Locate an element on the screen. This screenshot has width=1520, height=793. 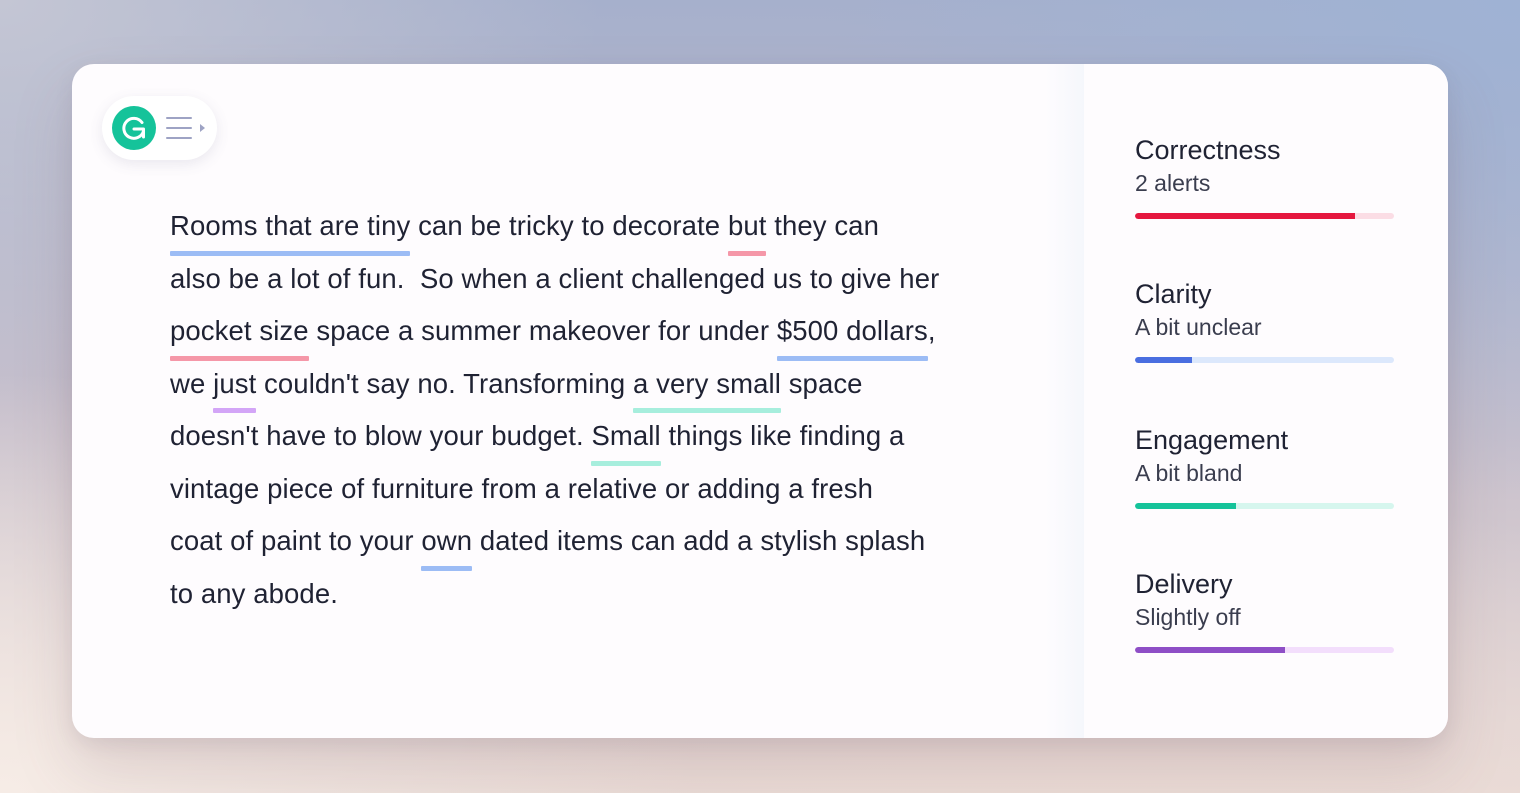
text-segment: dated items can add a stylish splash is located at coordinates (699, 540).